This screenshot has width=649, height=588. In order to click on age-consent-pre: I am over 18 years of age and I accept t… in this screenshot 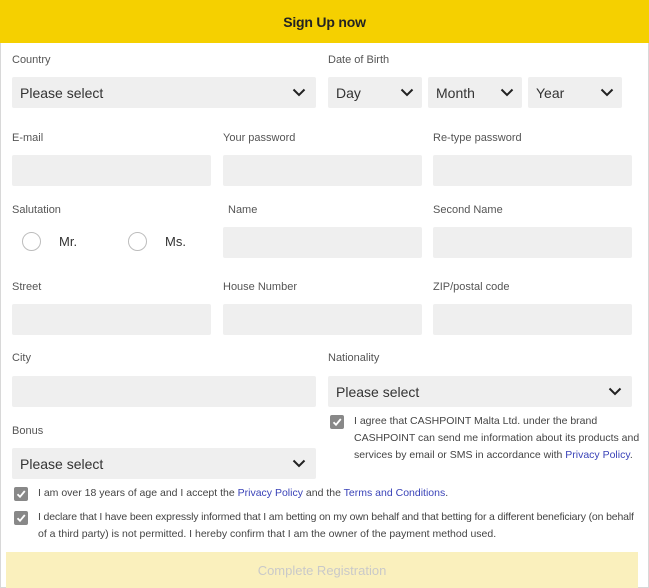, I will do `click(138, 493)`.